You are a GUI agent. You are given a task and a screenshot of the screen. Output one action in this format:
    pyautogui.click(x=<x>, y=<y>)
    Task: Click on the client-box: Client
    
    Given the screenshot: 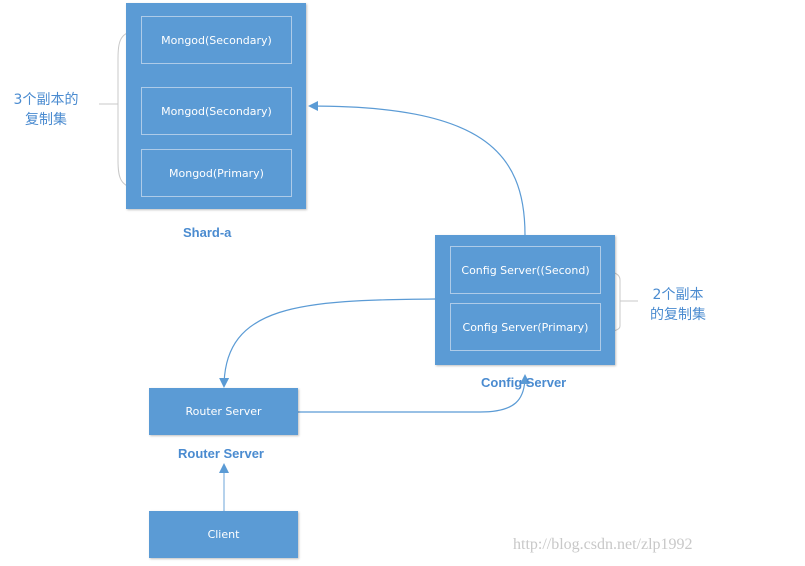 What is the action you would take?
    pyautogui.click(x=223, y=534)
    